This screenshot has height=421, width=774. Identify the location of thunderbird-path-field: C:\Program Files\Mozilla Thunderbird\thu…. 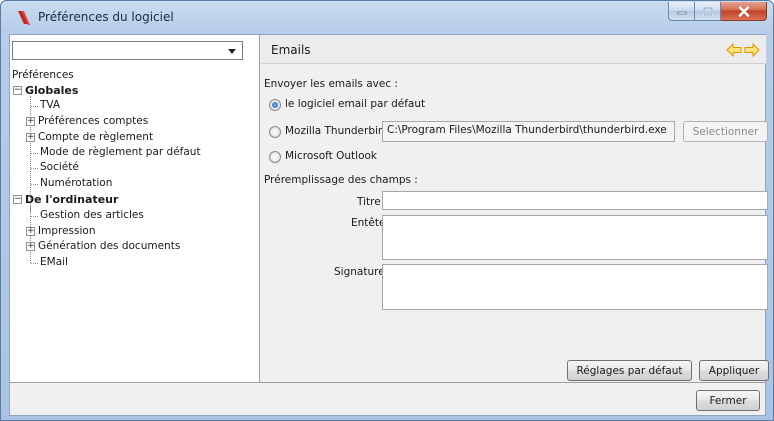
(528, 131).